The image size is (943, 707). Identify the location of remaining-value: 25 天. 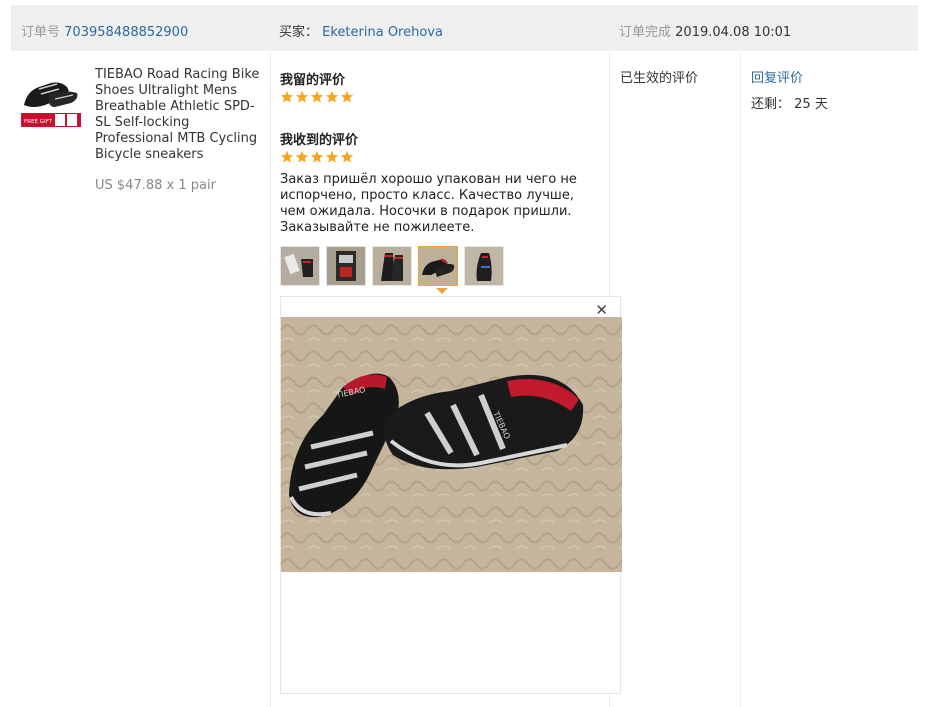
(811, 104).